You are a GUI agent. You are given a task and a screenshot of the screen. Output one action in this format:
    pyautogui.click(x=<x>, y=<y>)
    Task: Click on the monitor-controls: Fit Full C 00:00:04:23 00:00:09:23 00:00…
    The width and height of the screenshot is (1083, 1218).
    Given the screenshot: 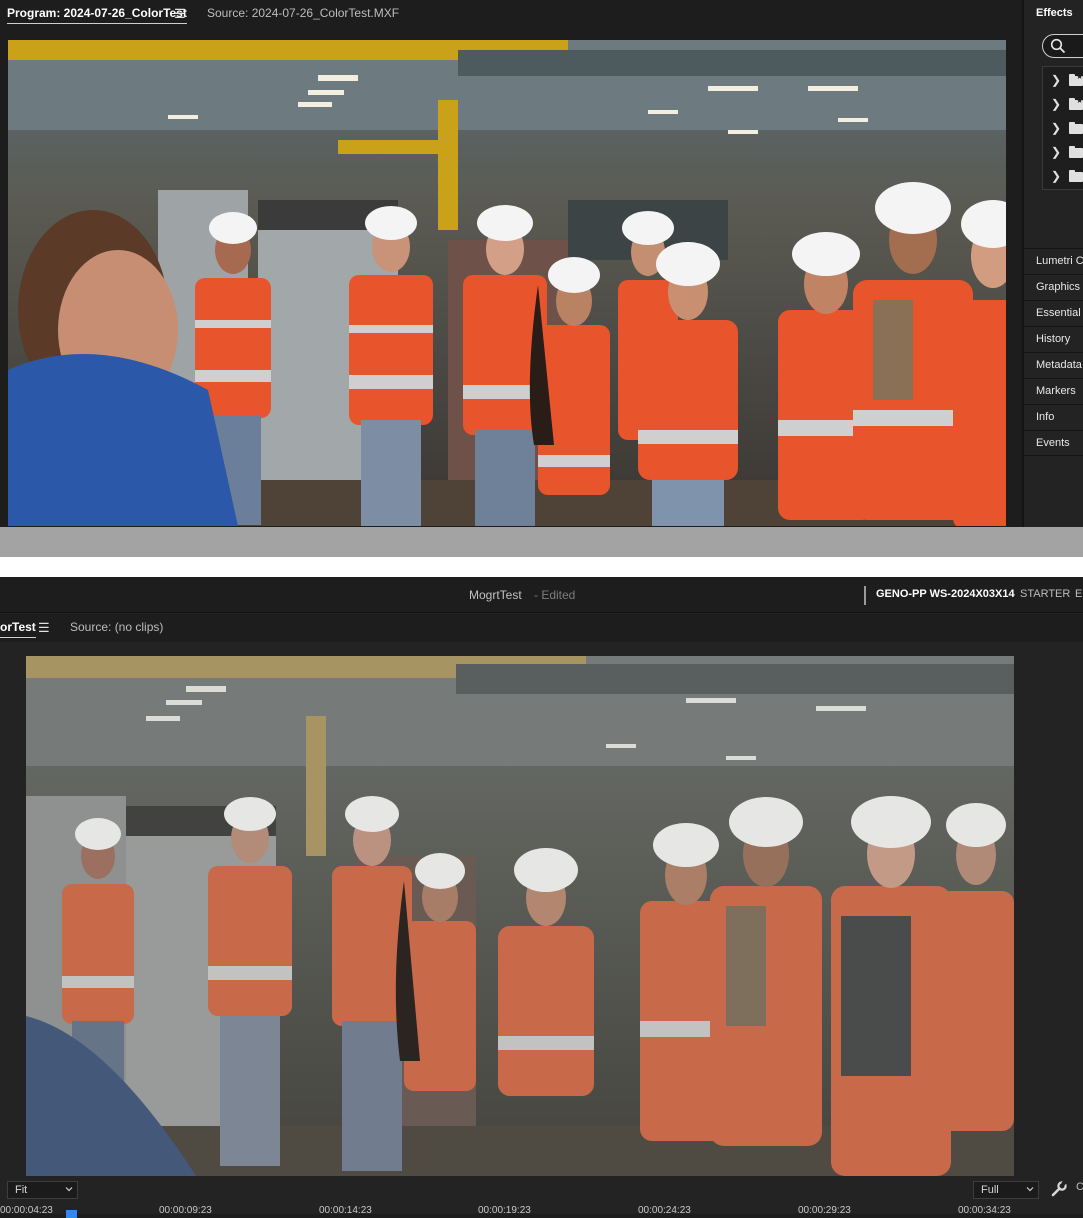 What is the action you would take?
    pyautogui.click(x=541, y=1198)
    